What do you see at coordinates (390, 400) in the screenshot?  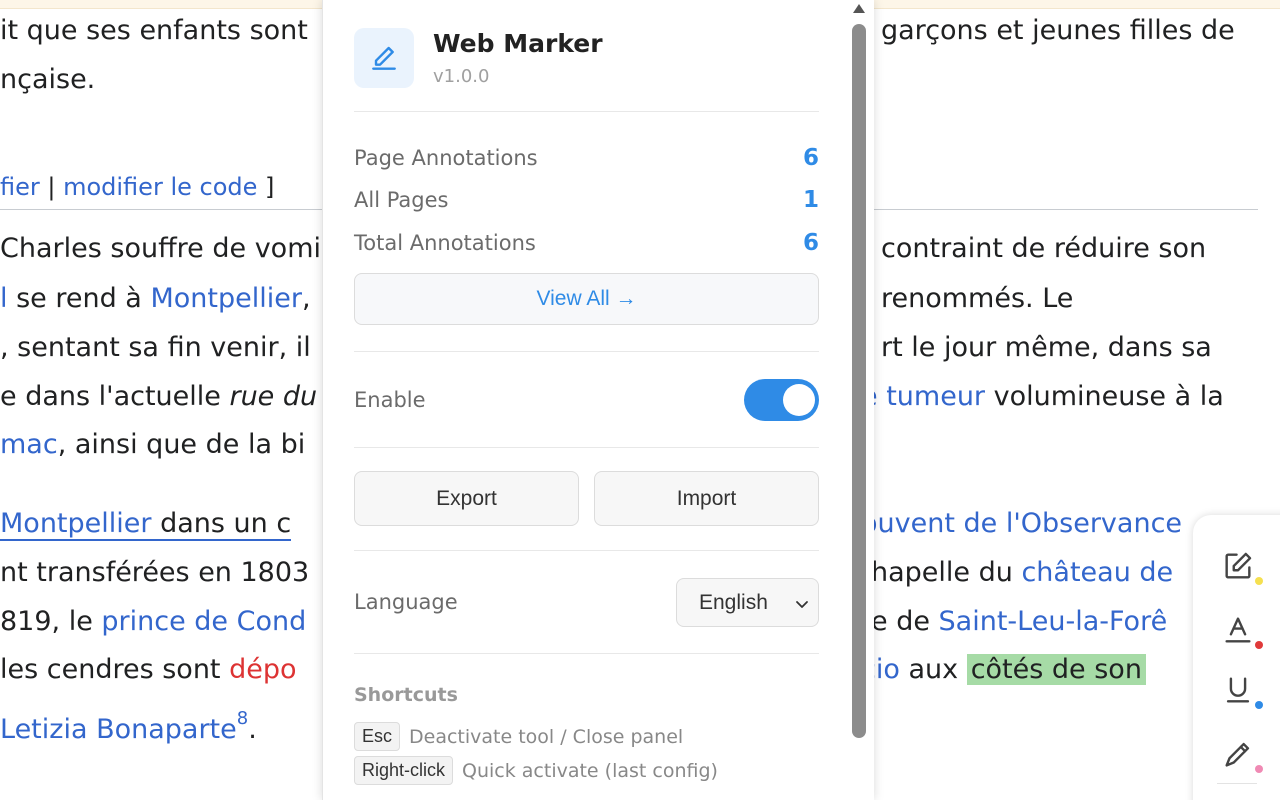 I see `enable-label: Enable` at bounding box center [390, 400].